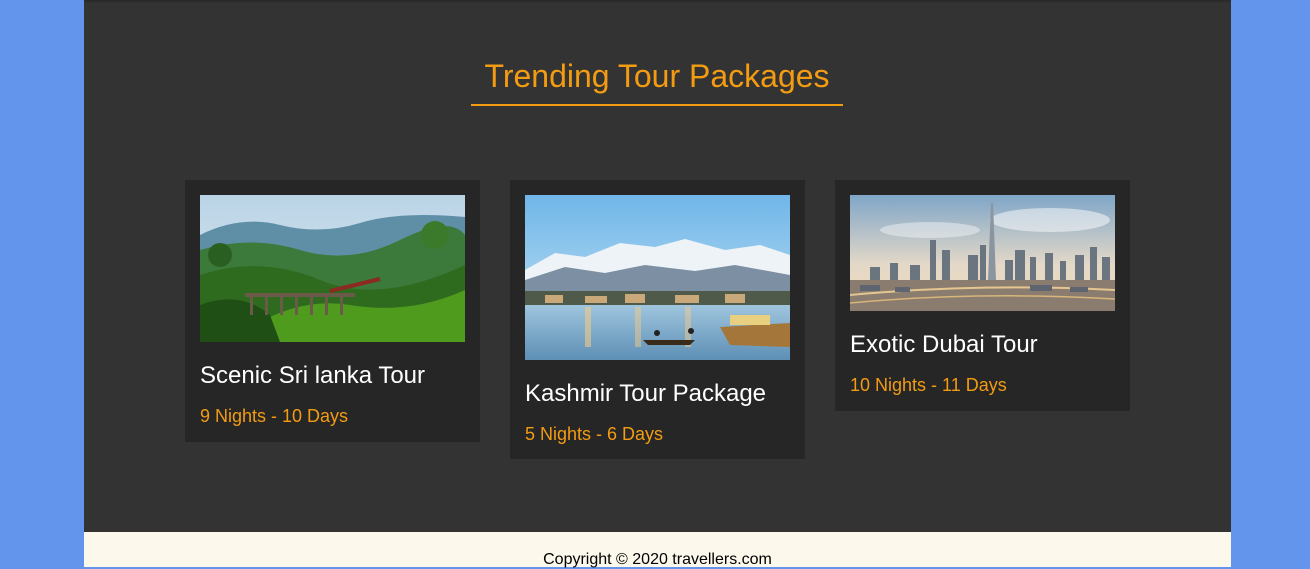 The width and height of the screenshot is (1310, 569). Describe the element at coordinates (657, 559) in the screenshot. I see `copyright-text: Copyright © 2020 travellers.com` at that location.